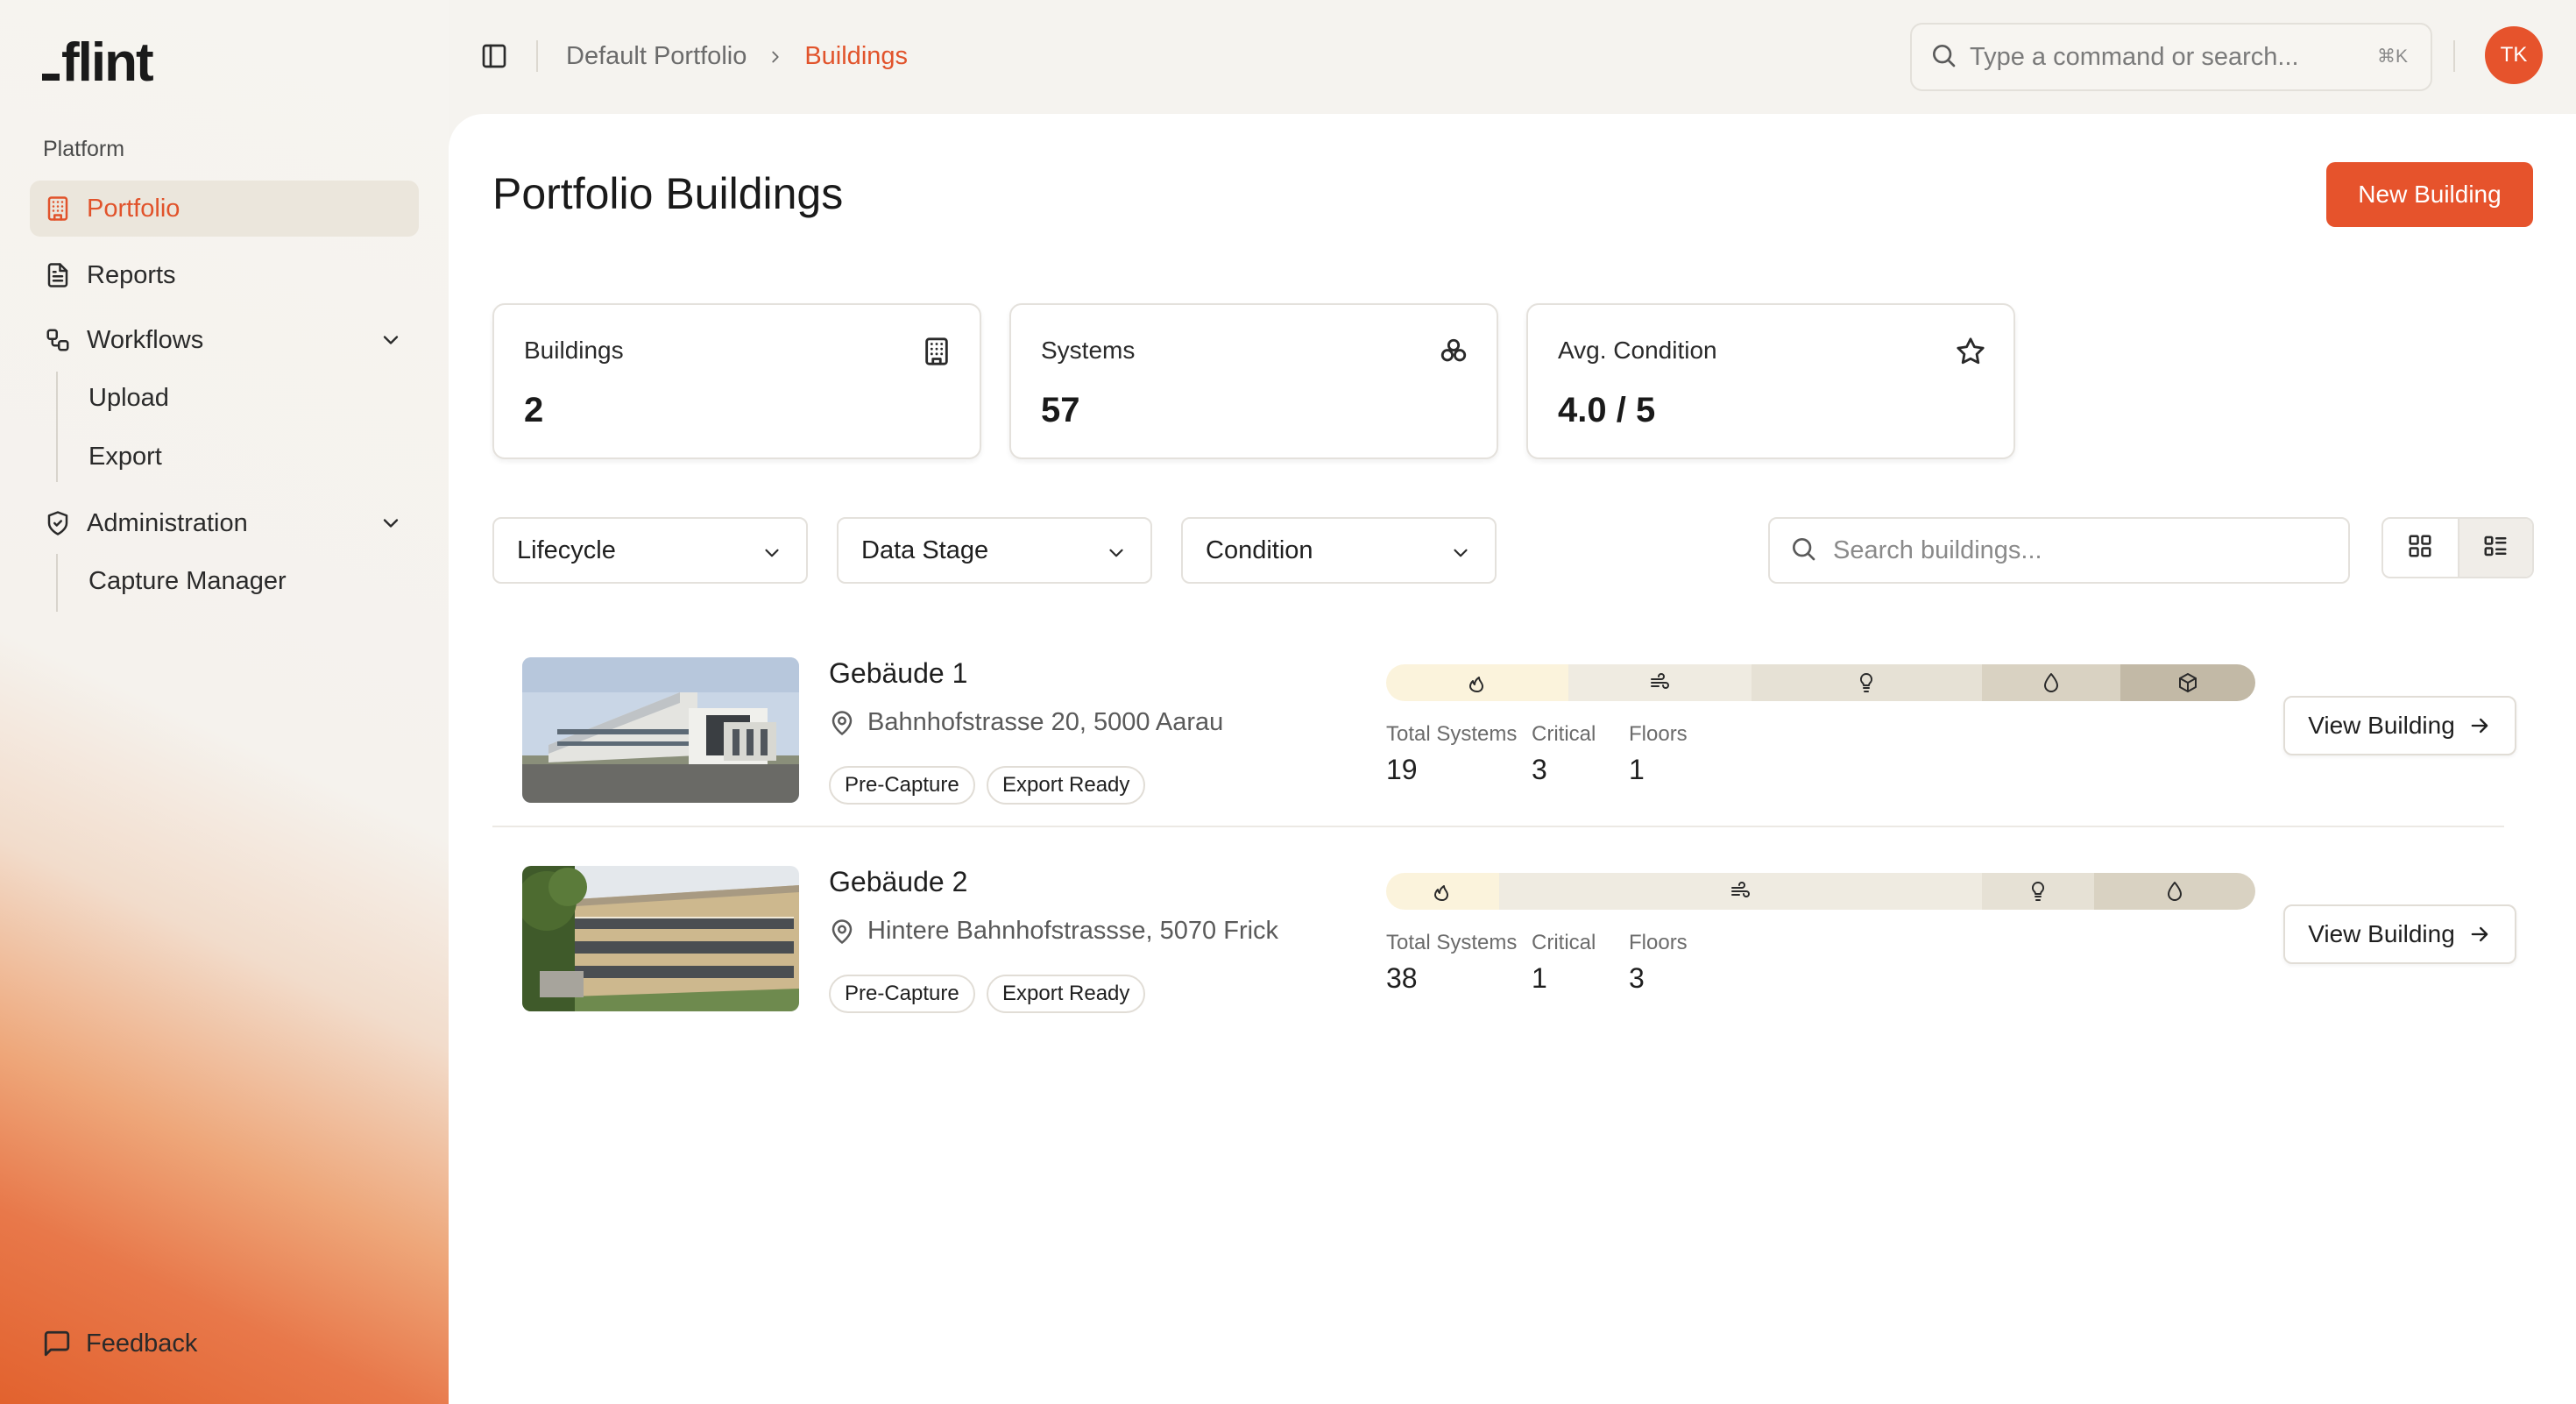  I want to click on sidebar-item-label: Reports, so click(131, 274).